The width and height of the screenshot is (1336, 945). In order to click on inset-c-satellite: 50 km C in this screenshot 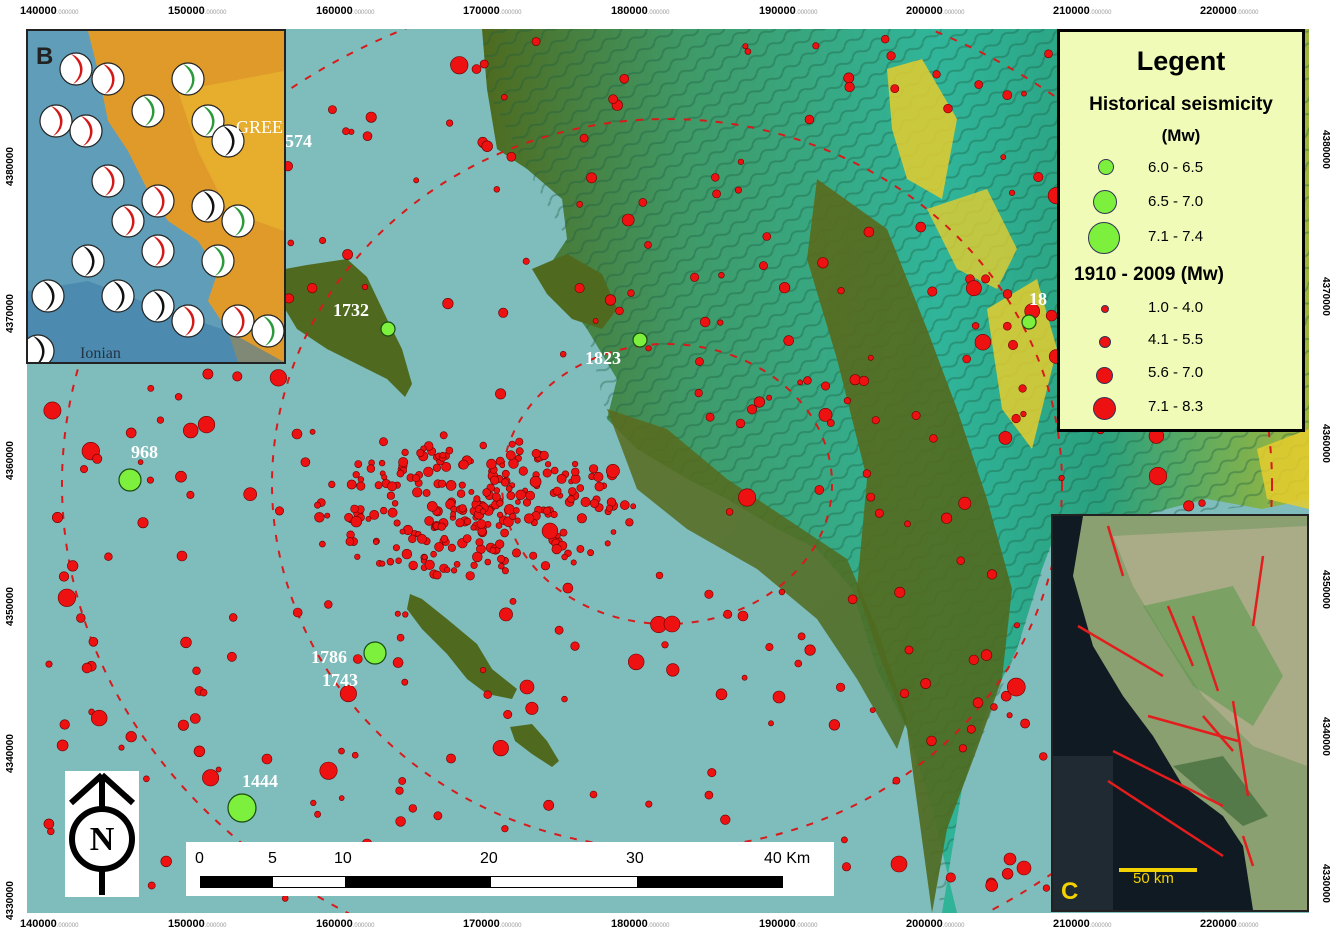, I will do `click(1180, 713)`.